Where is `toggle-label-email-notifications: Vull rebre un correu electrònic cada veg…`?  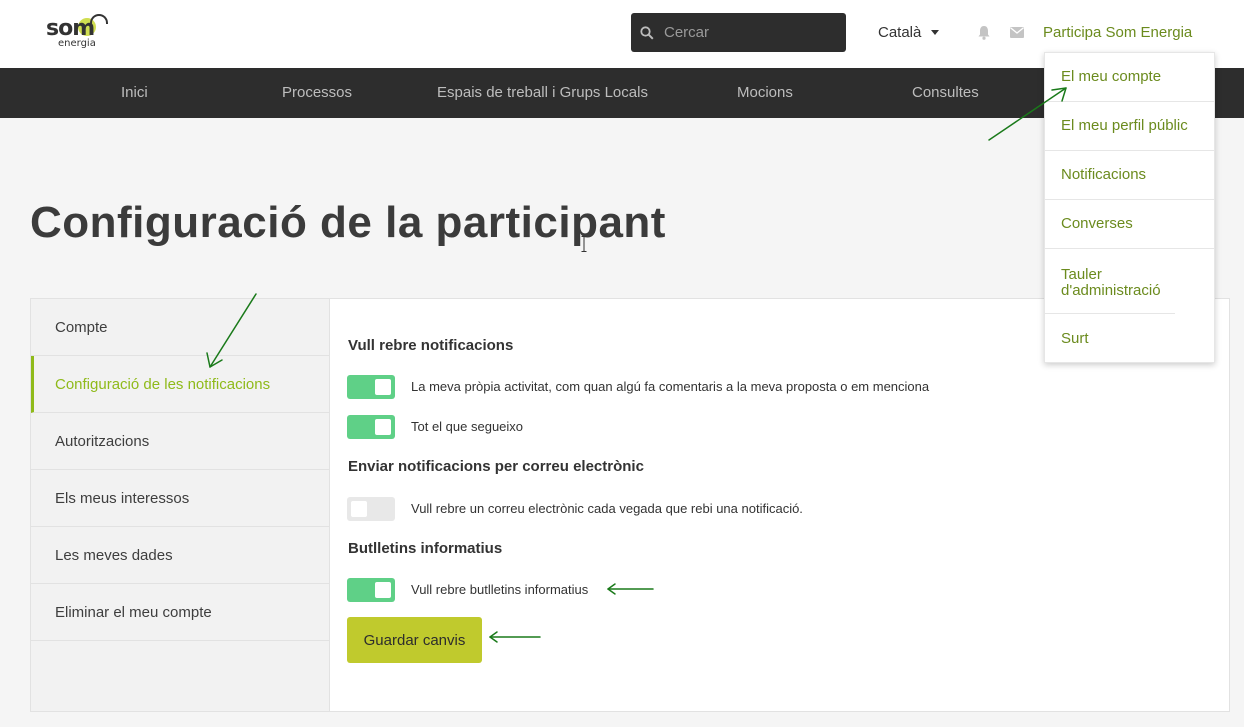 toggle-label-email-notifications: Vull rebre un correu electrònic cada veg… is located at coordinates (607, 508).